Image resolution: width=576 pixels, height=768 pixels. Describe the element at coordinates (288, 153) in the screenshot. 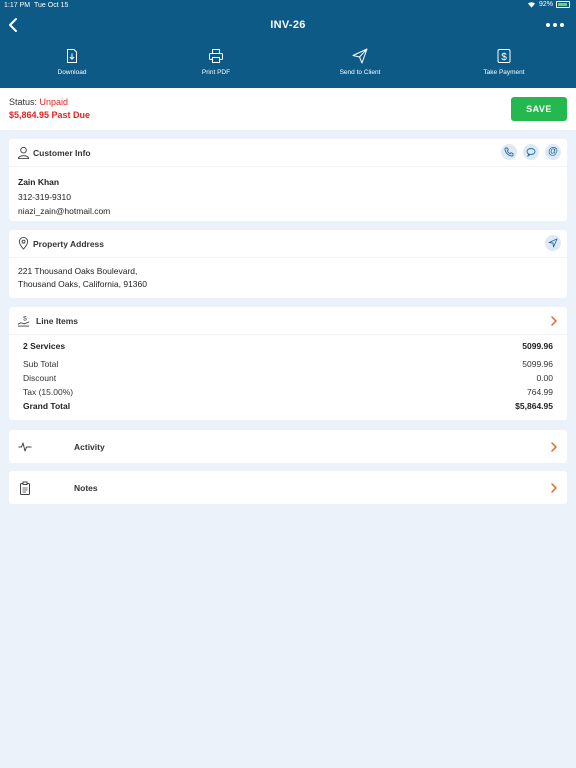

I see `customer-info-header: Customer Info @` at that location.